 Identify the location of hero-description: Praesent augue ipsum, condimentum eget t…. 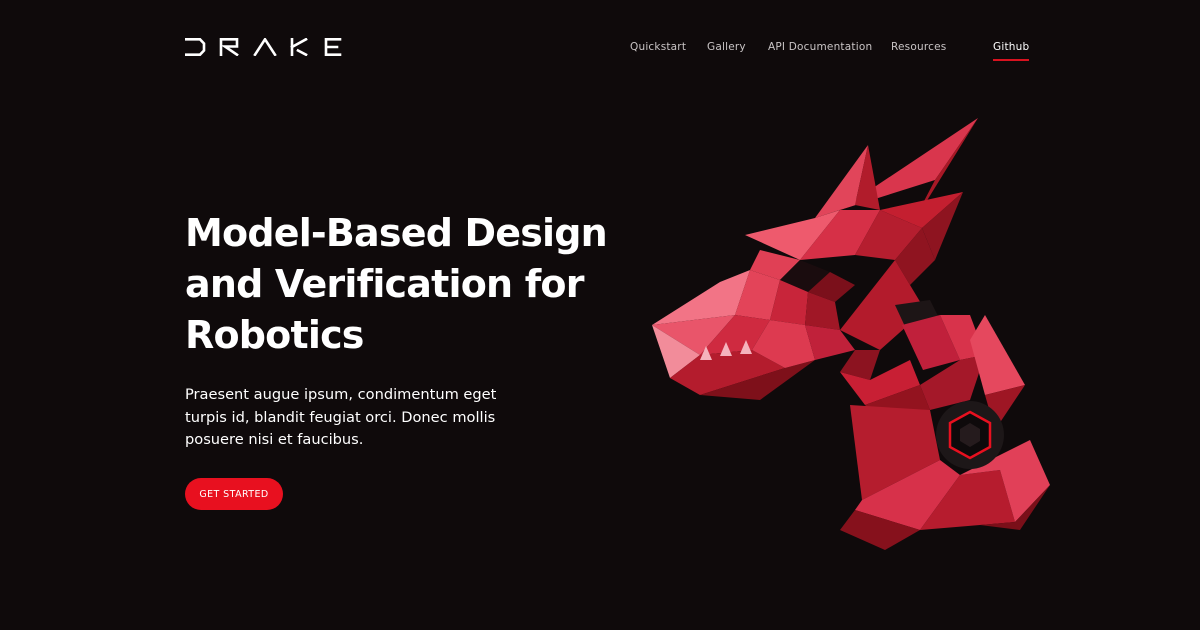
(341, 417).